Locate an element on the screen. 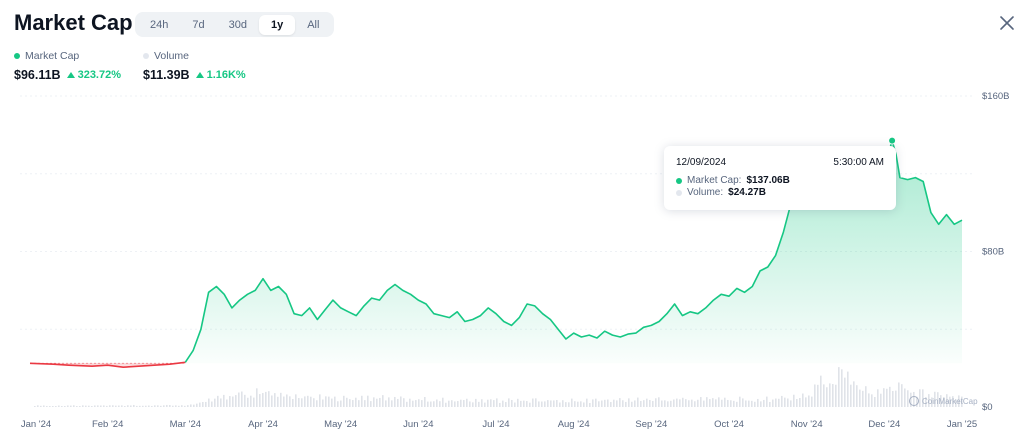 Image resolution: width=1024 pixels, height=440 pixels. x-tick-label: Jan '24 is located at coordinates (36, 424).